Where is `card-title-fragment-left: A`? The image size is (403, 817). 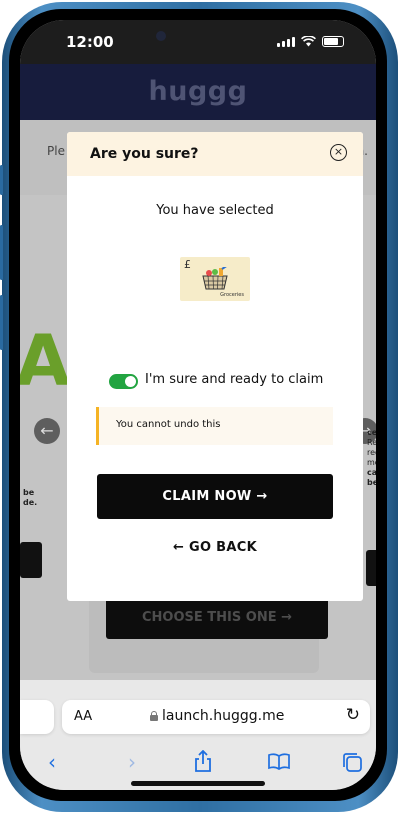
card-title-fragment-left: A is located at coordinates (45, 361).